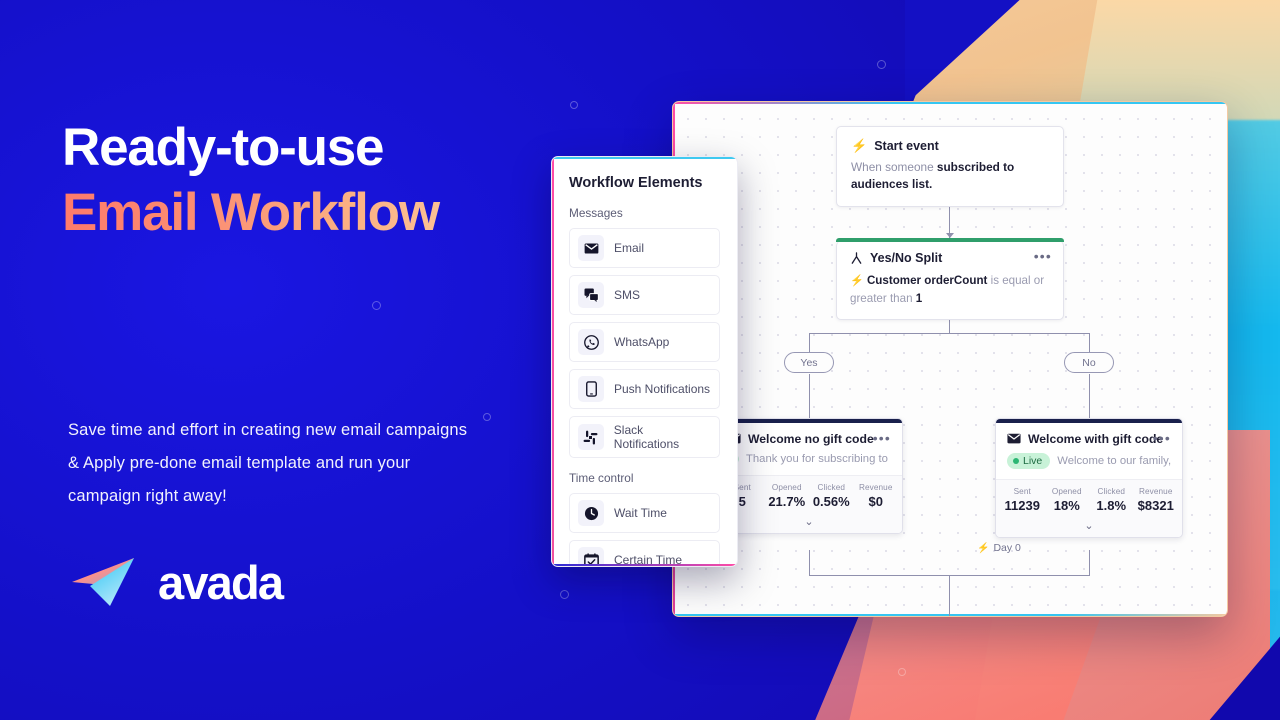 The image size is (1280, 720). I want to click on panel-item-wait-time: Wait Time, so click(644, 513).